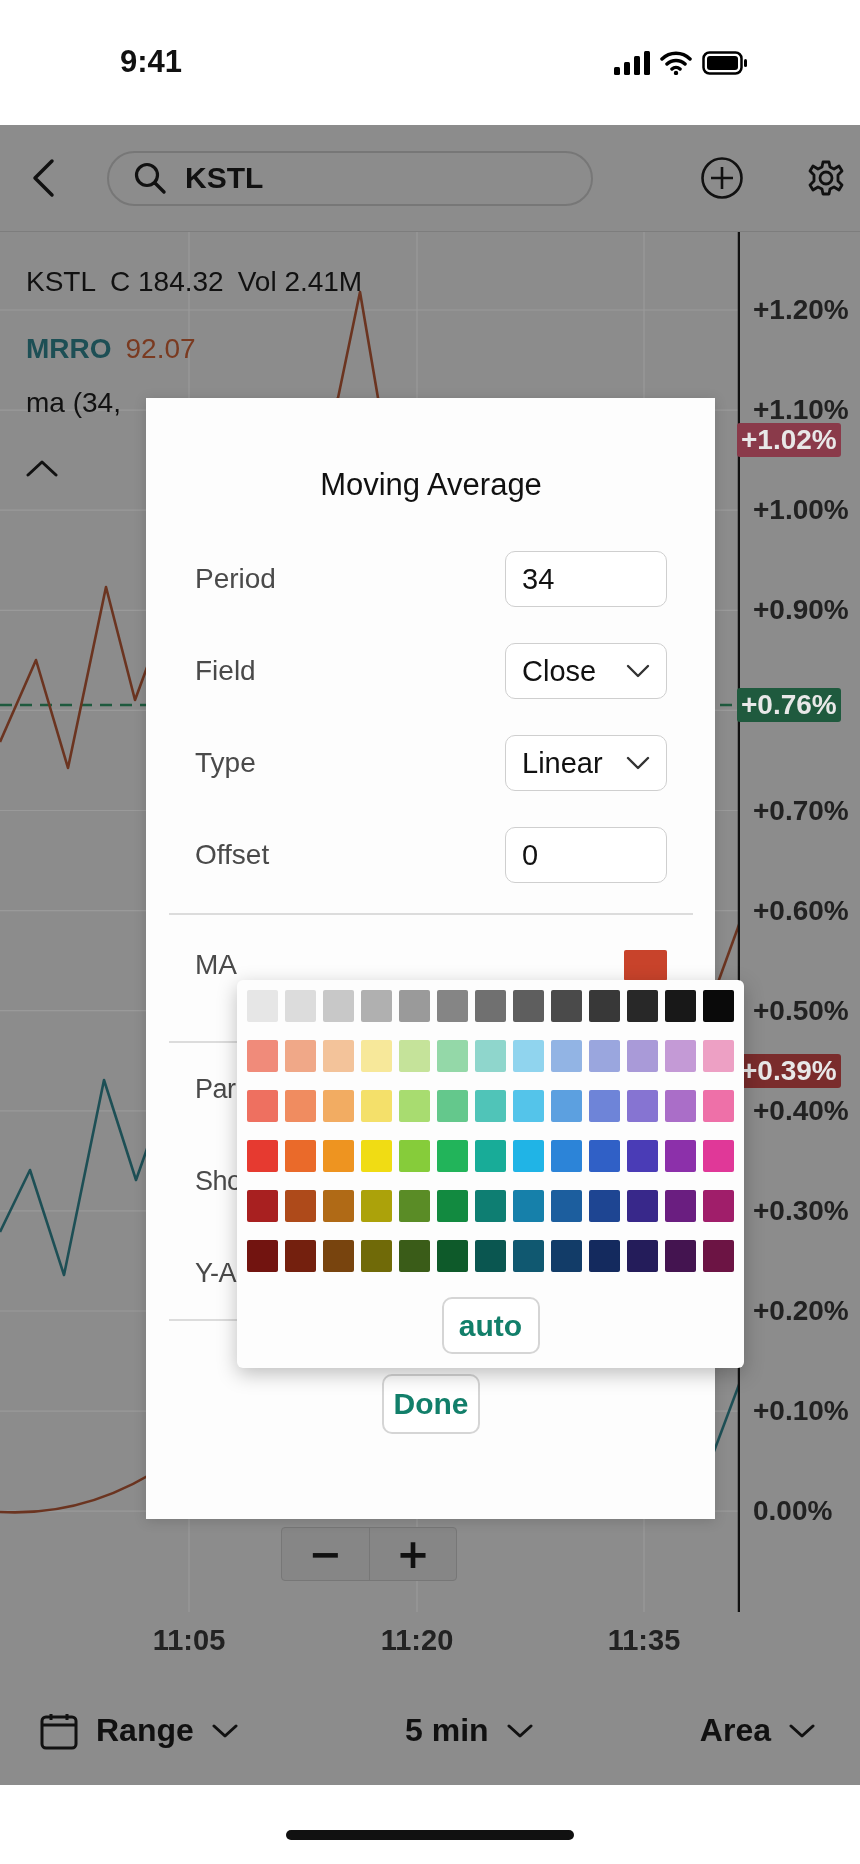  What do you see at coordinates (586, 579) in the screenshot?
I see `input-field: 34` at bounding box center [586, 579].